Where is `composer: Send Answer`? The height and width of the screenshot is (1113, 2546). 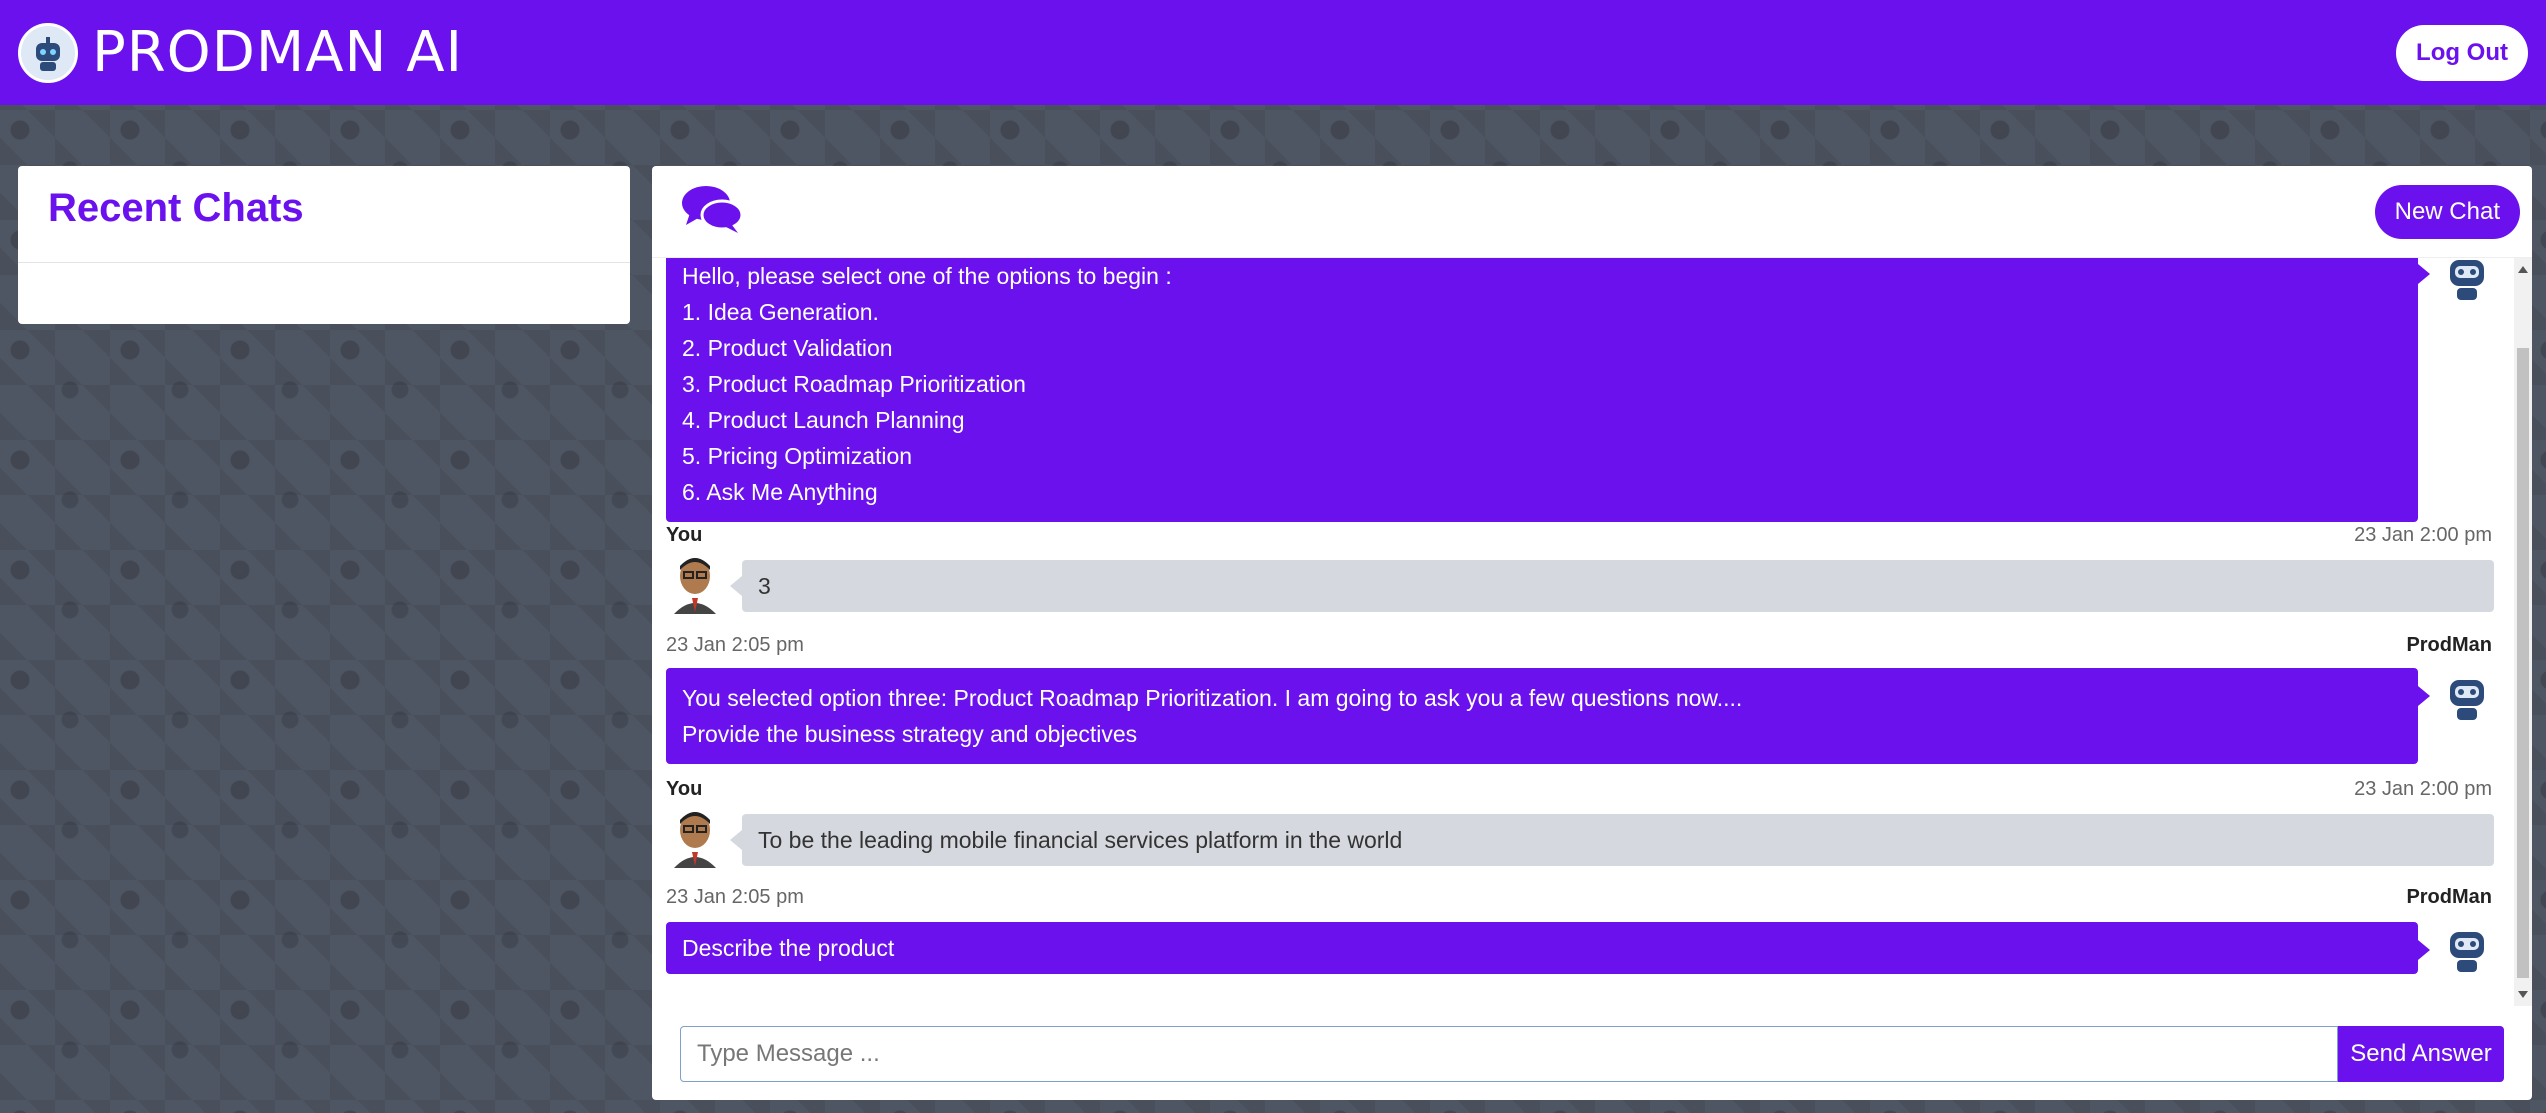 composer: Send Answer is located at coordinates (1592, 1054).